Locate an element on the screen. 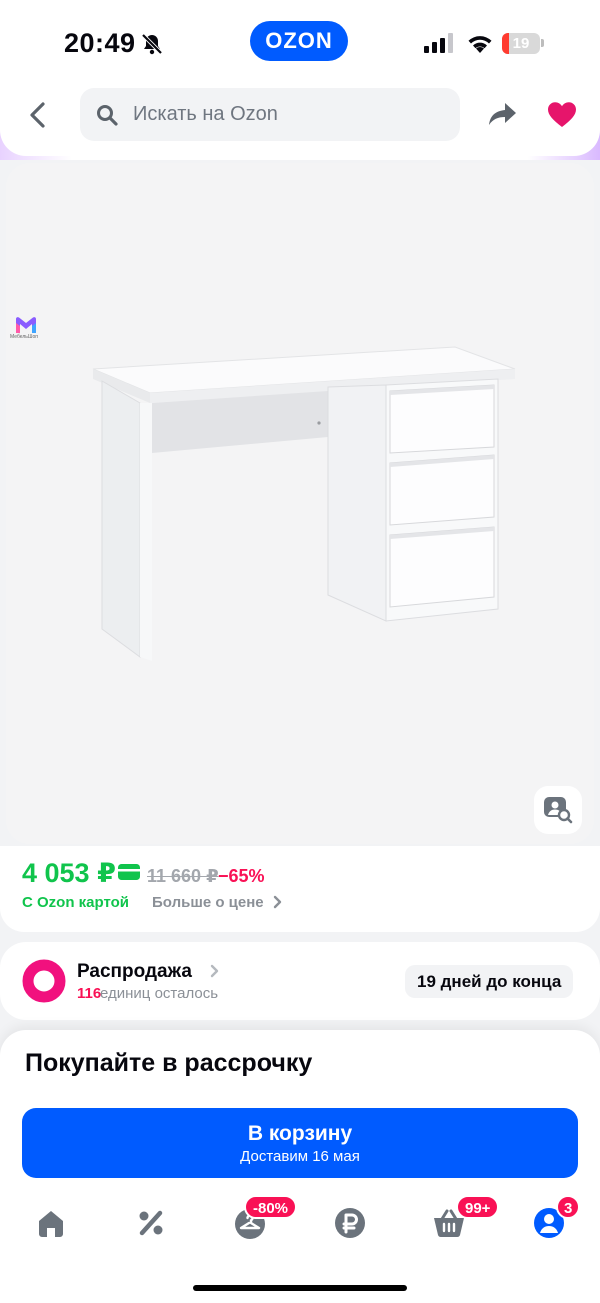  tab-cart-badge: 99+ is located at coordinates (478, 1207).